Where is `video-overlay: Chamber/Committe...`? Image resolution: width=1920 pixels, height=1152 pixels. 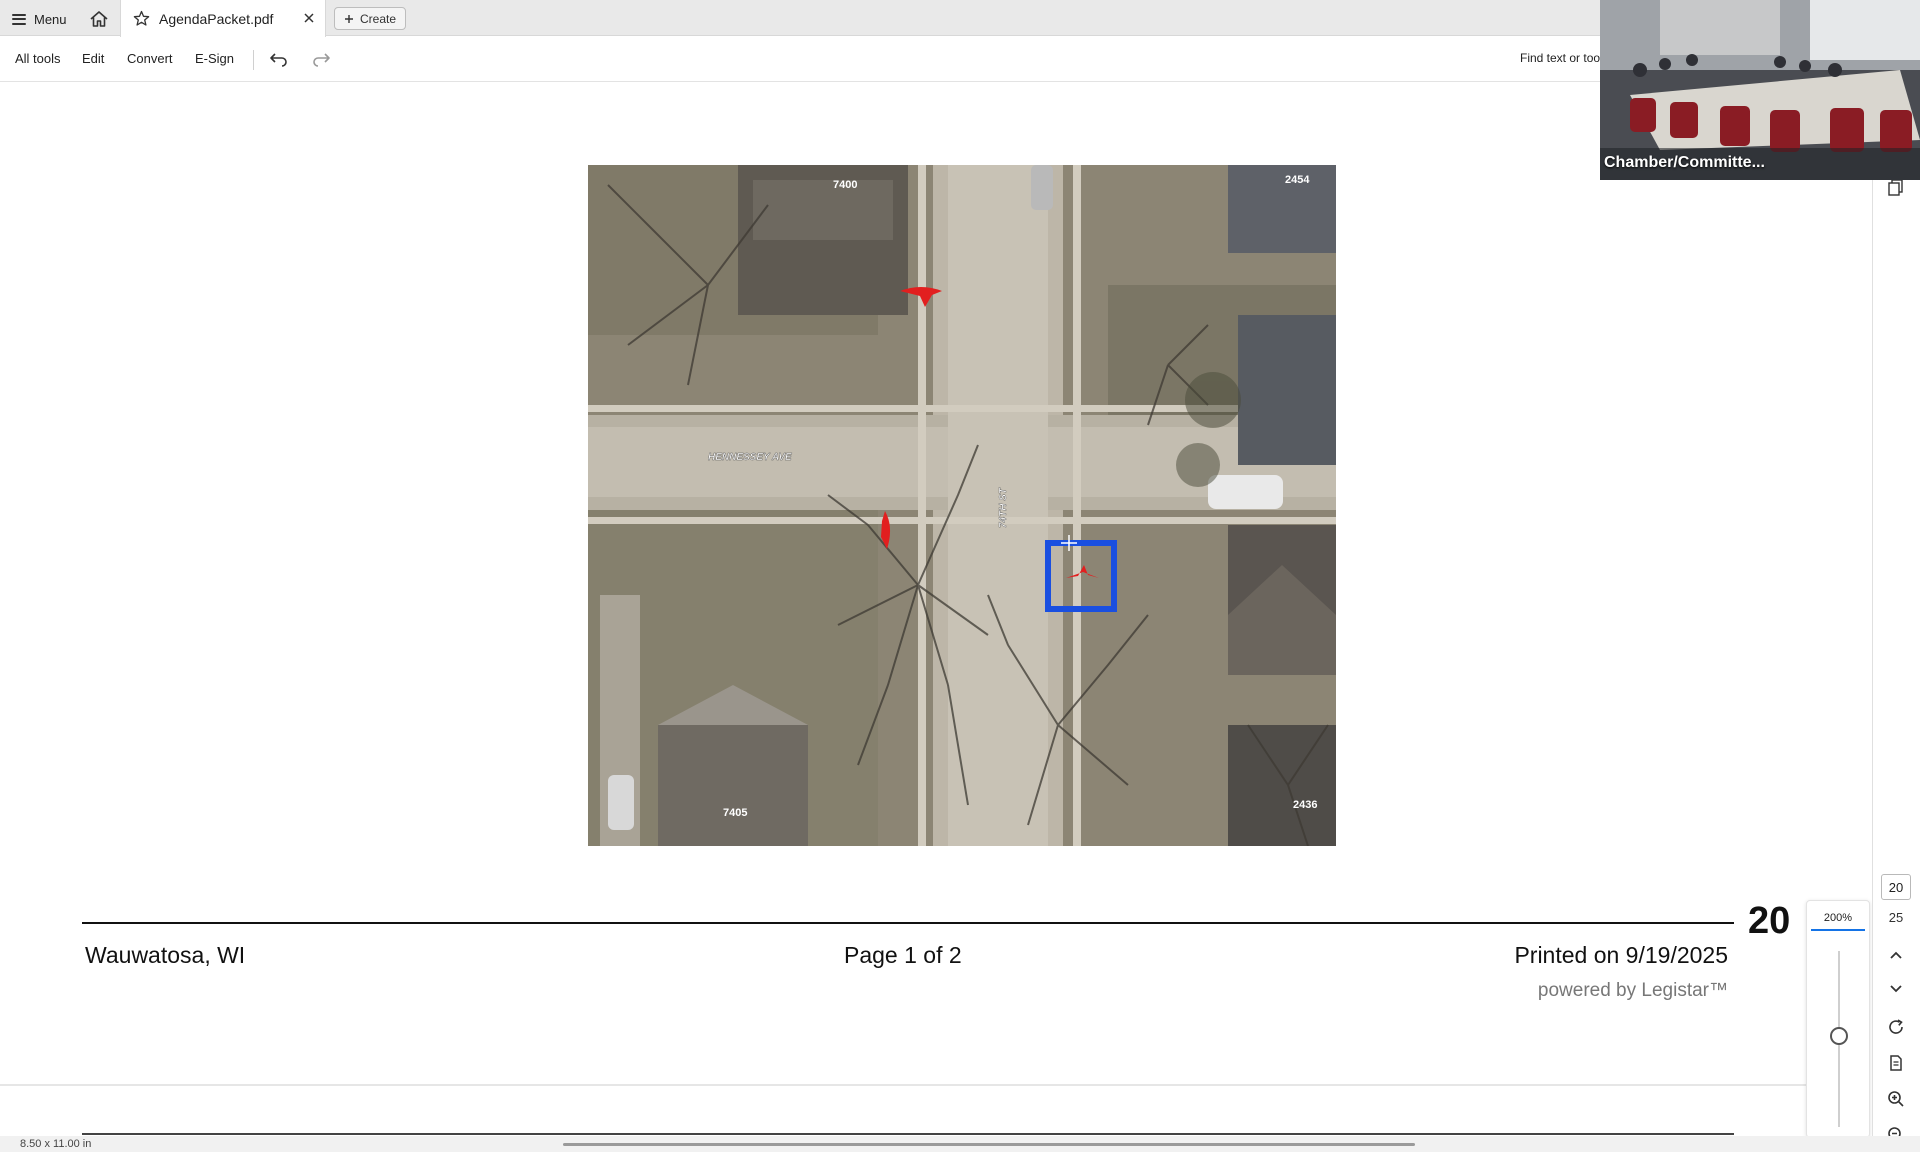 video-overlay: Chamber/Committe... is located at coordinates (1760, 90).